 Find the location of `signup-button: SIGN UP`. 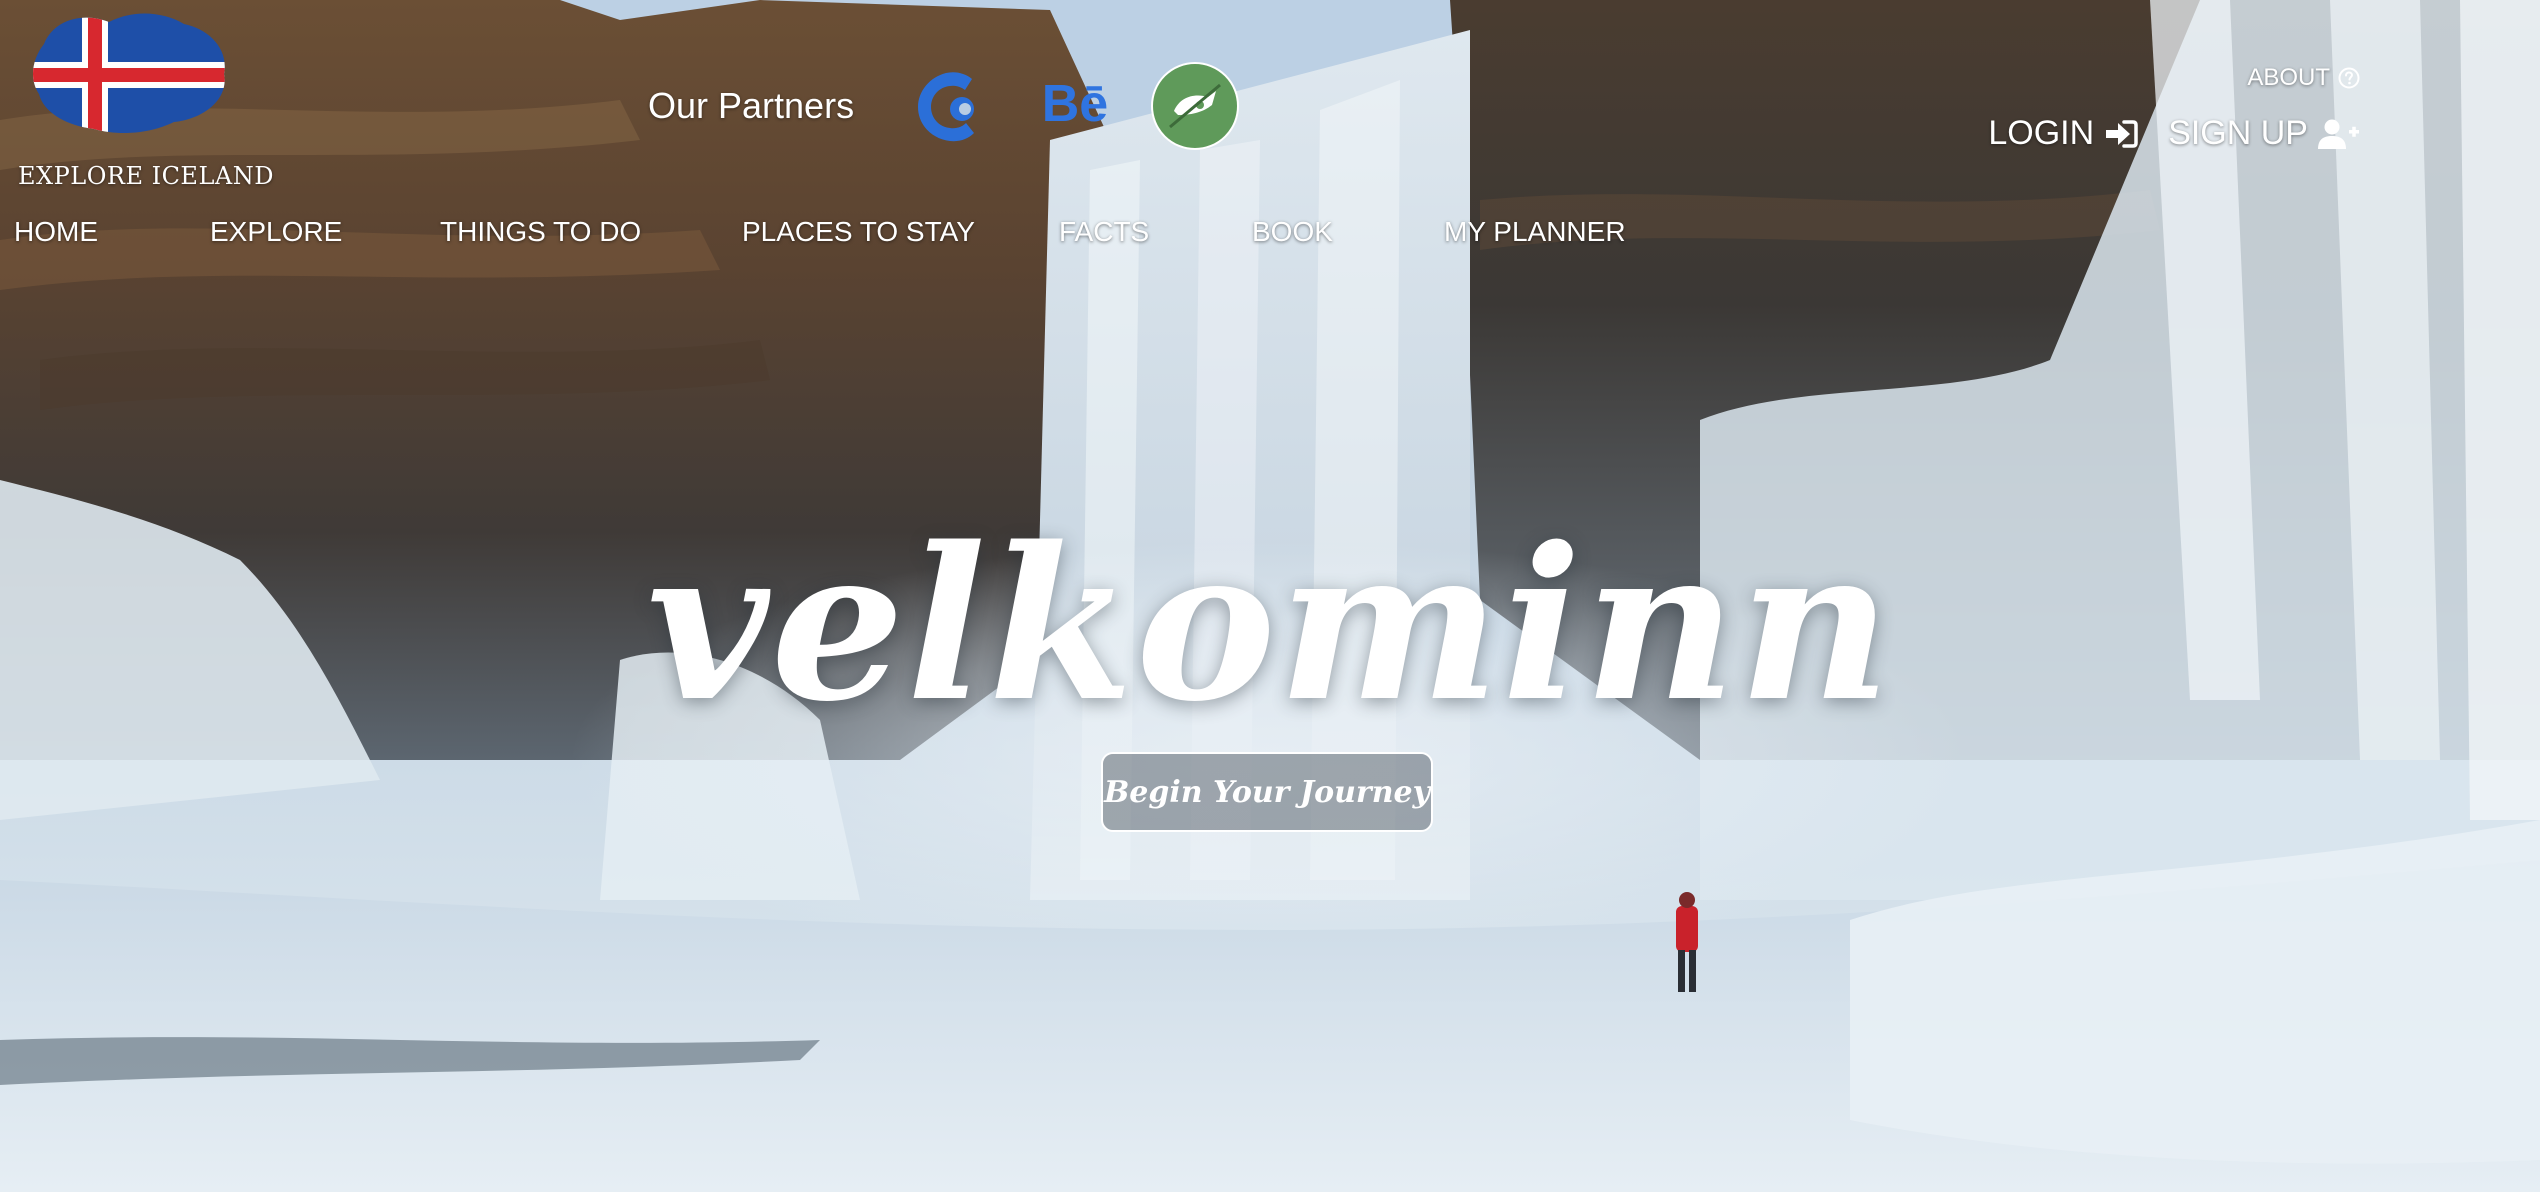

signup-button: SIGN UP is located at coordinates (2264, 133).